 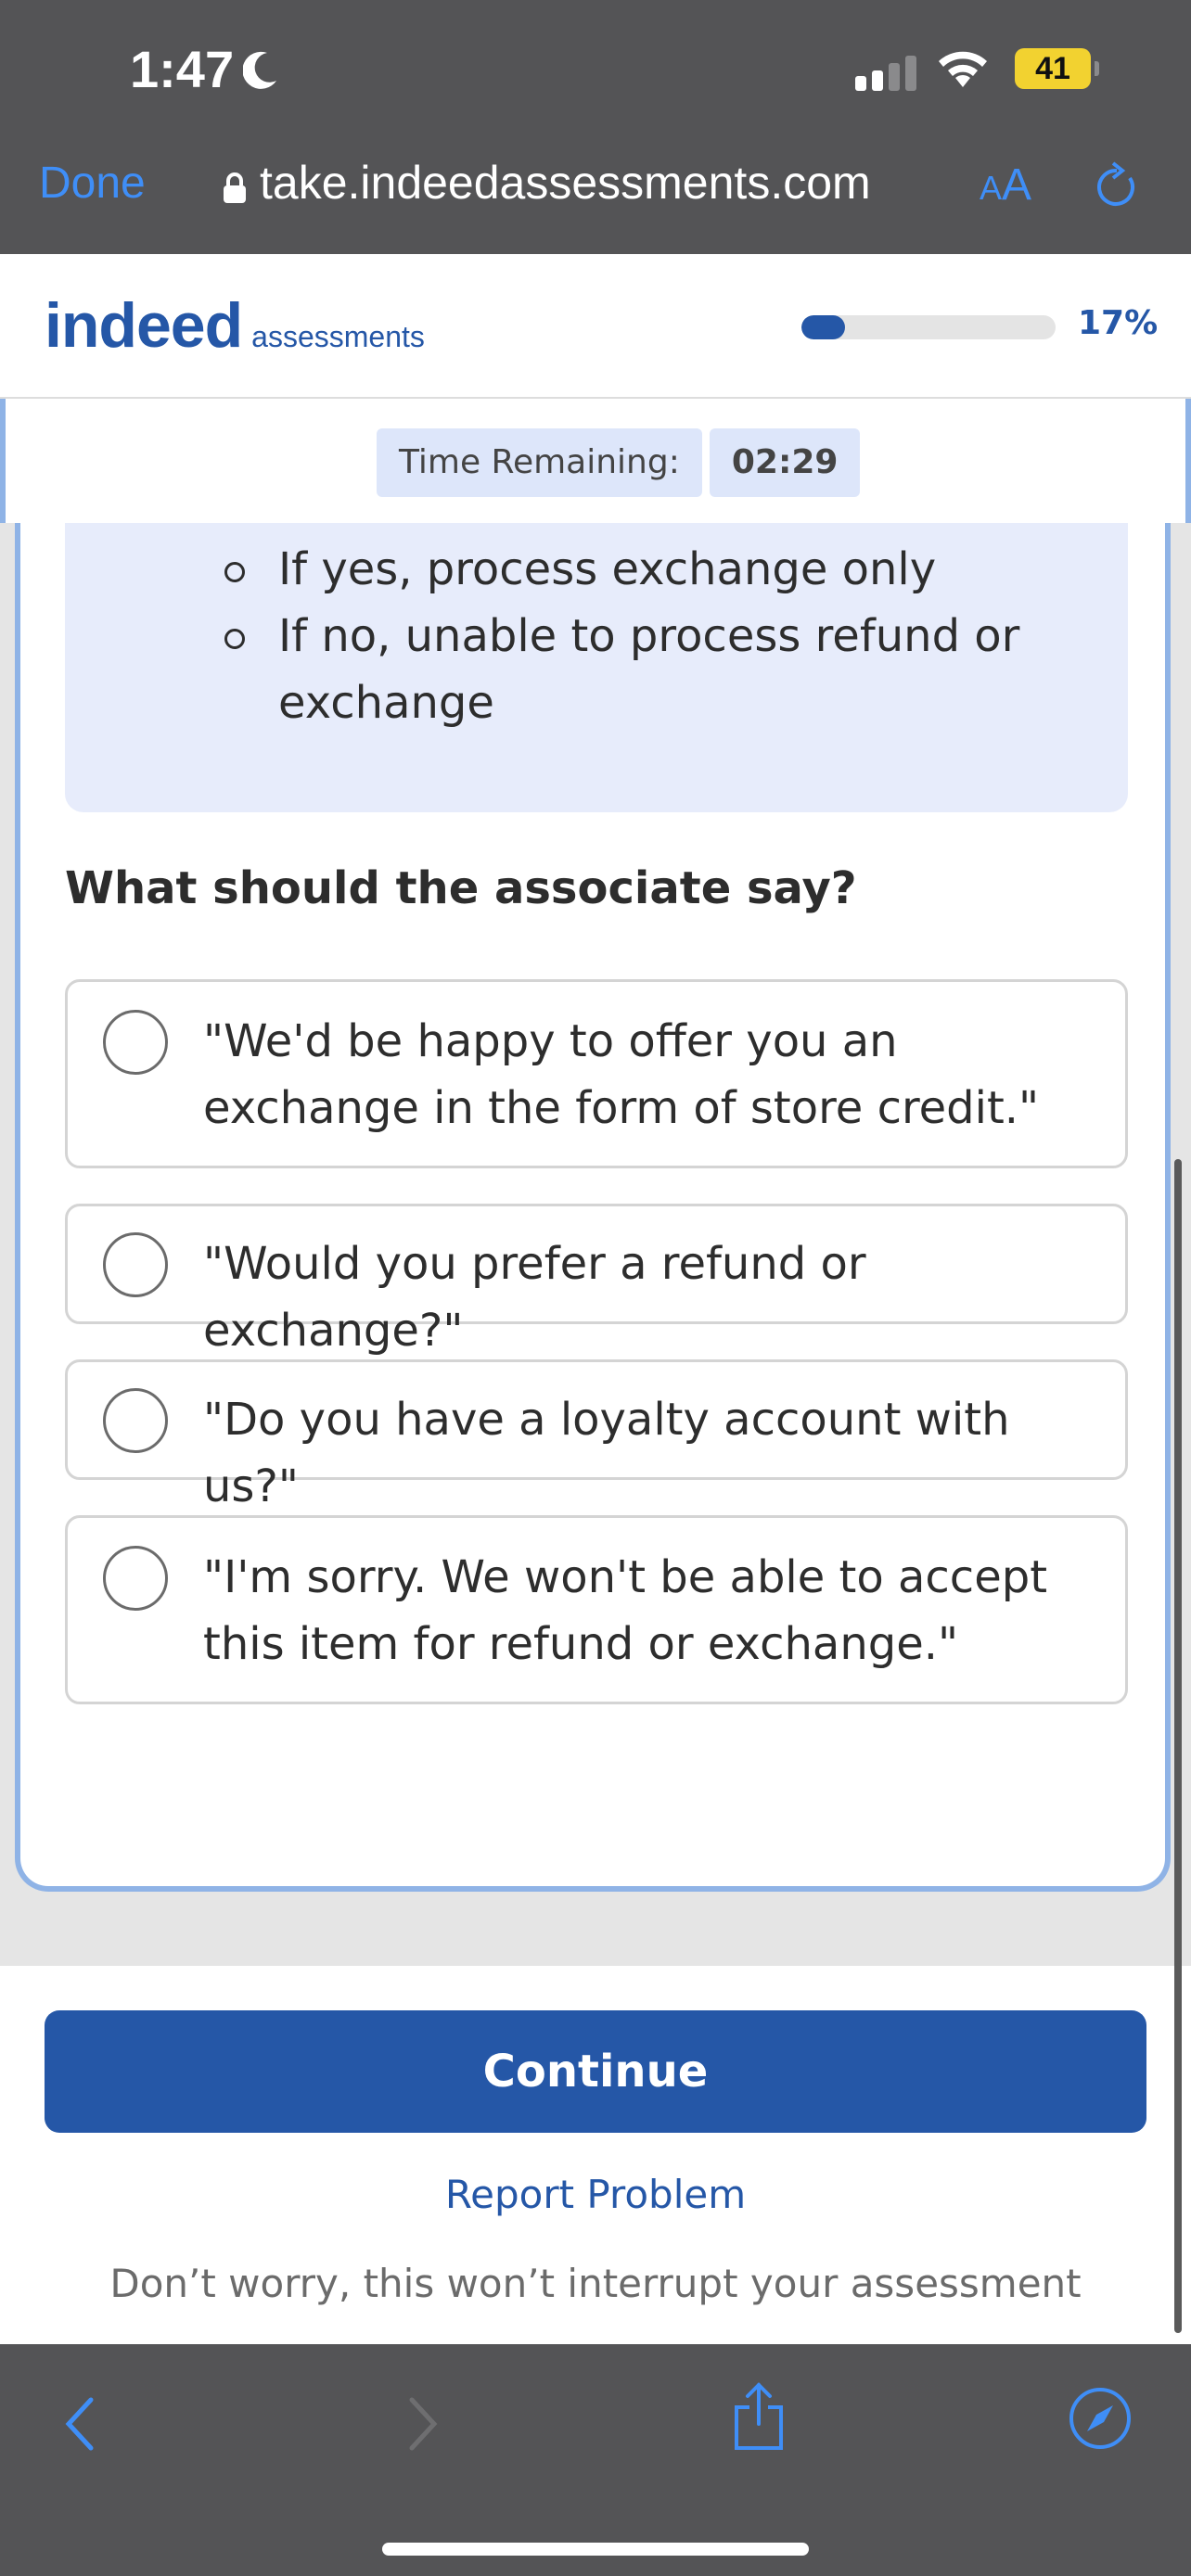 What do you see at coordinates (650, 569) in the screenshot?
I see `list-item: If yes, process exchange only` at bounding box center [650, 569].